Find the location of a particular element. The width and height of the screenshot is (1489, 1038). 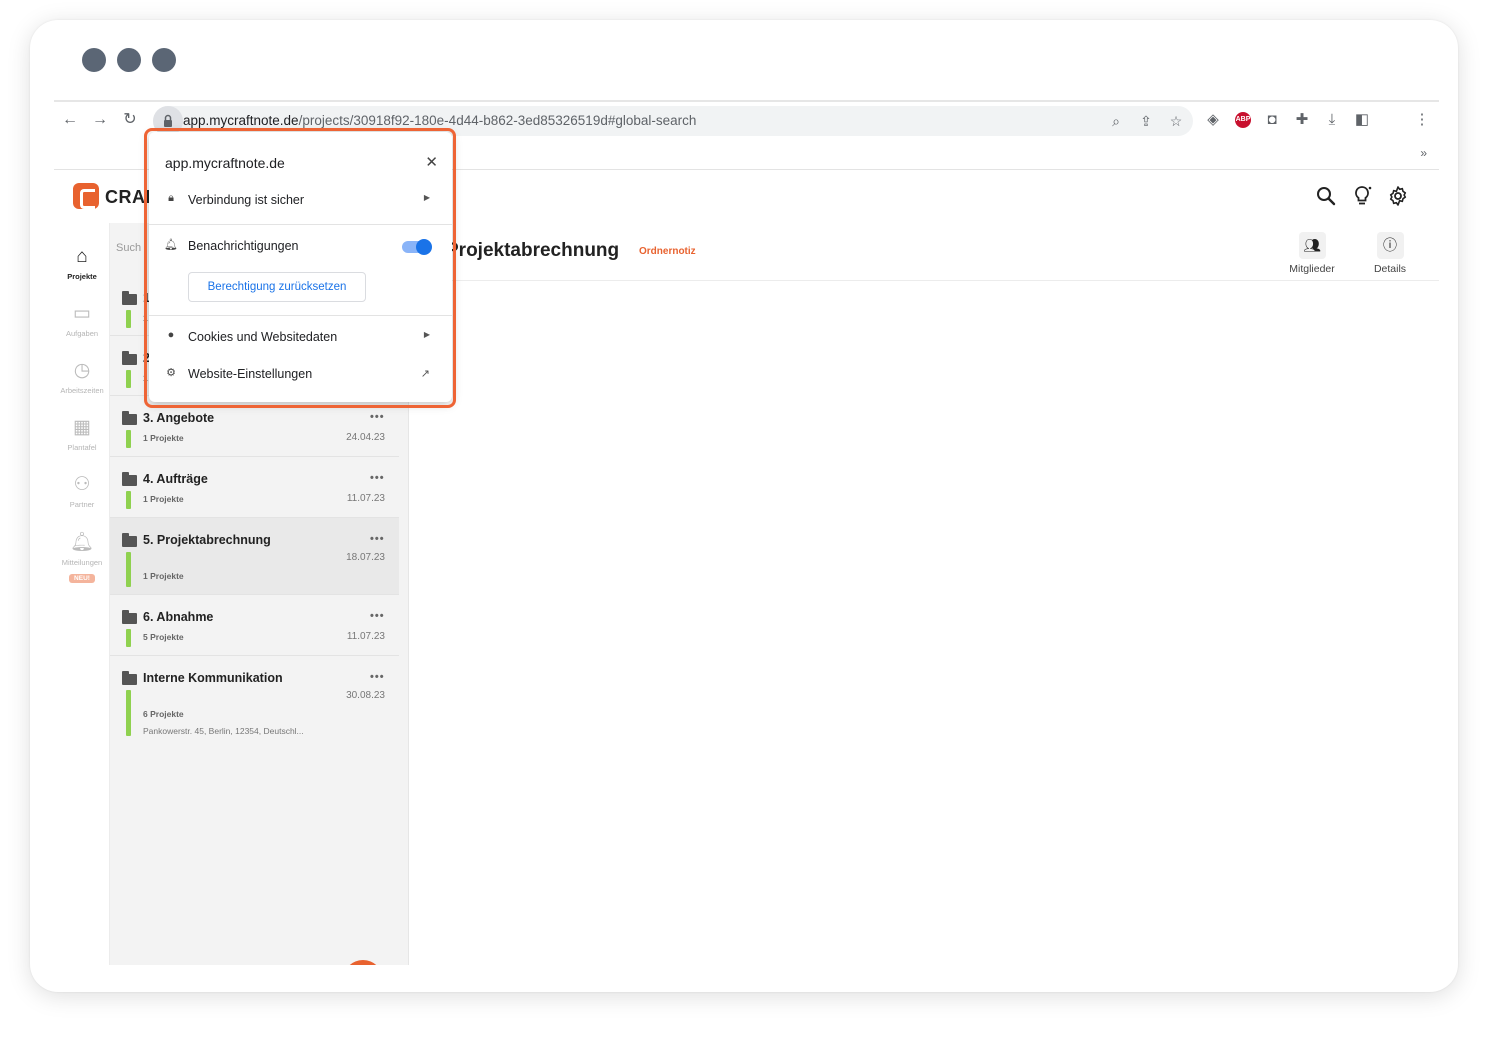

nav-item-label: Arbeitszeiten is located at coordinates (82, 390).